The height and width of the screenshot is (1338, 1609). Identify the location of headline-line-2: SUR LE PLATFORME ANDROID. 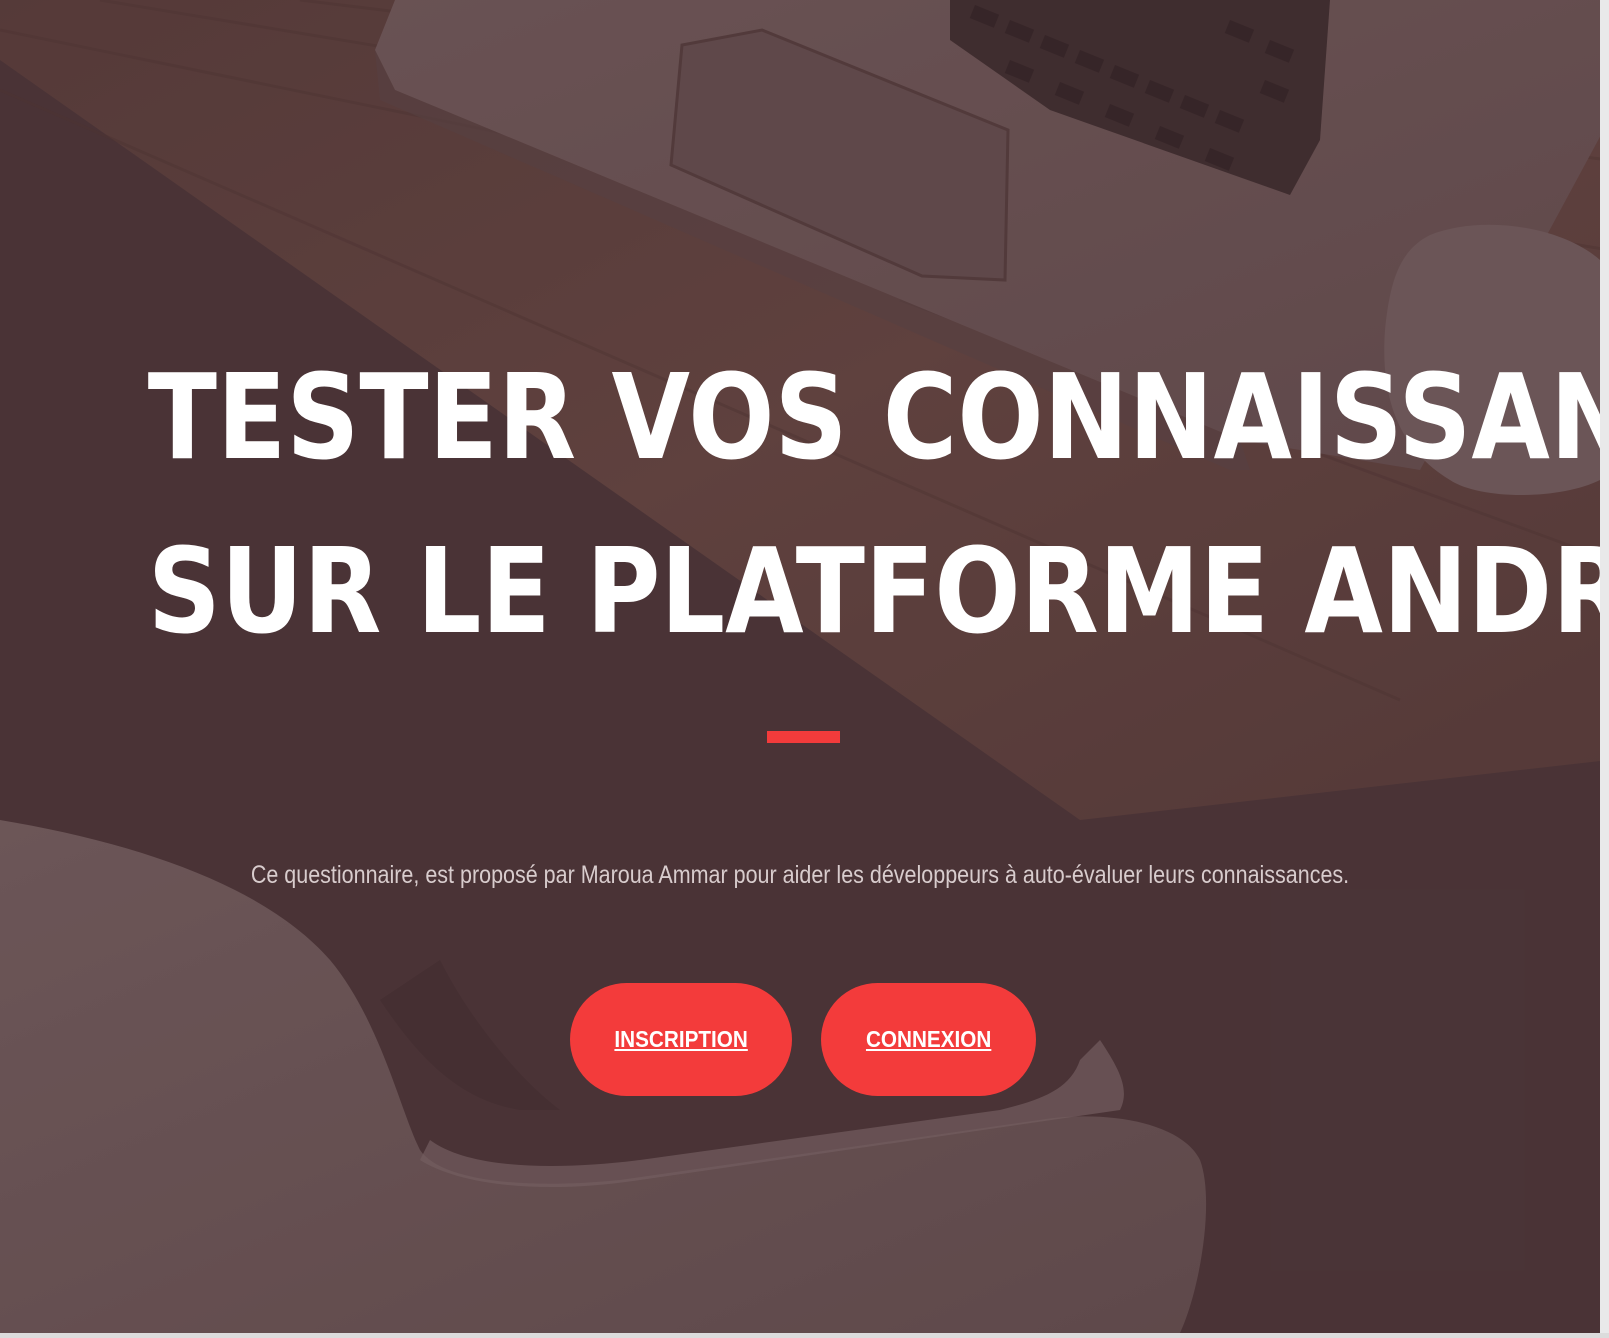
(878, 591).